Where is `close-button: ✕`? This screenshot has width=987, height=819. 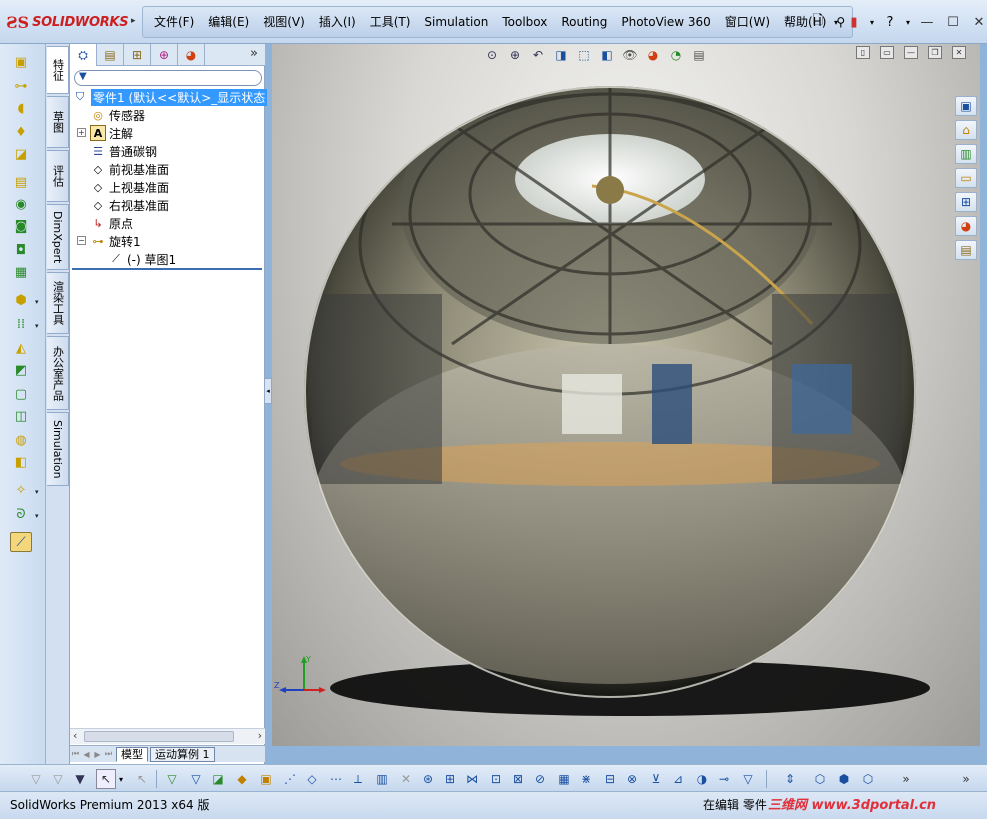 close-button: ✕ is located at coordinates (977, 22).